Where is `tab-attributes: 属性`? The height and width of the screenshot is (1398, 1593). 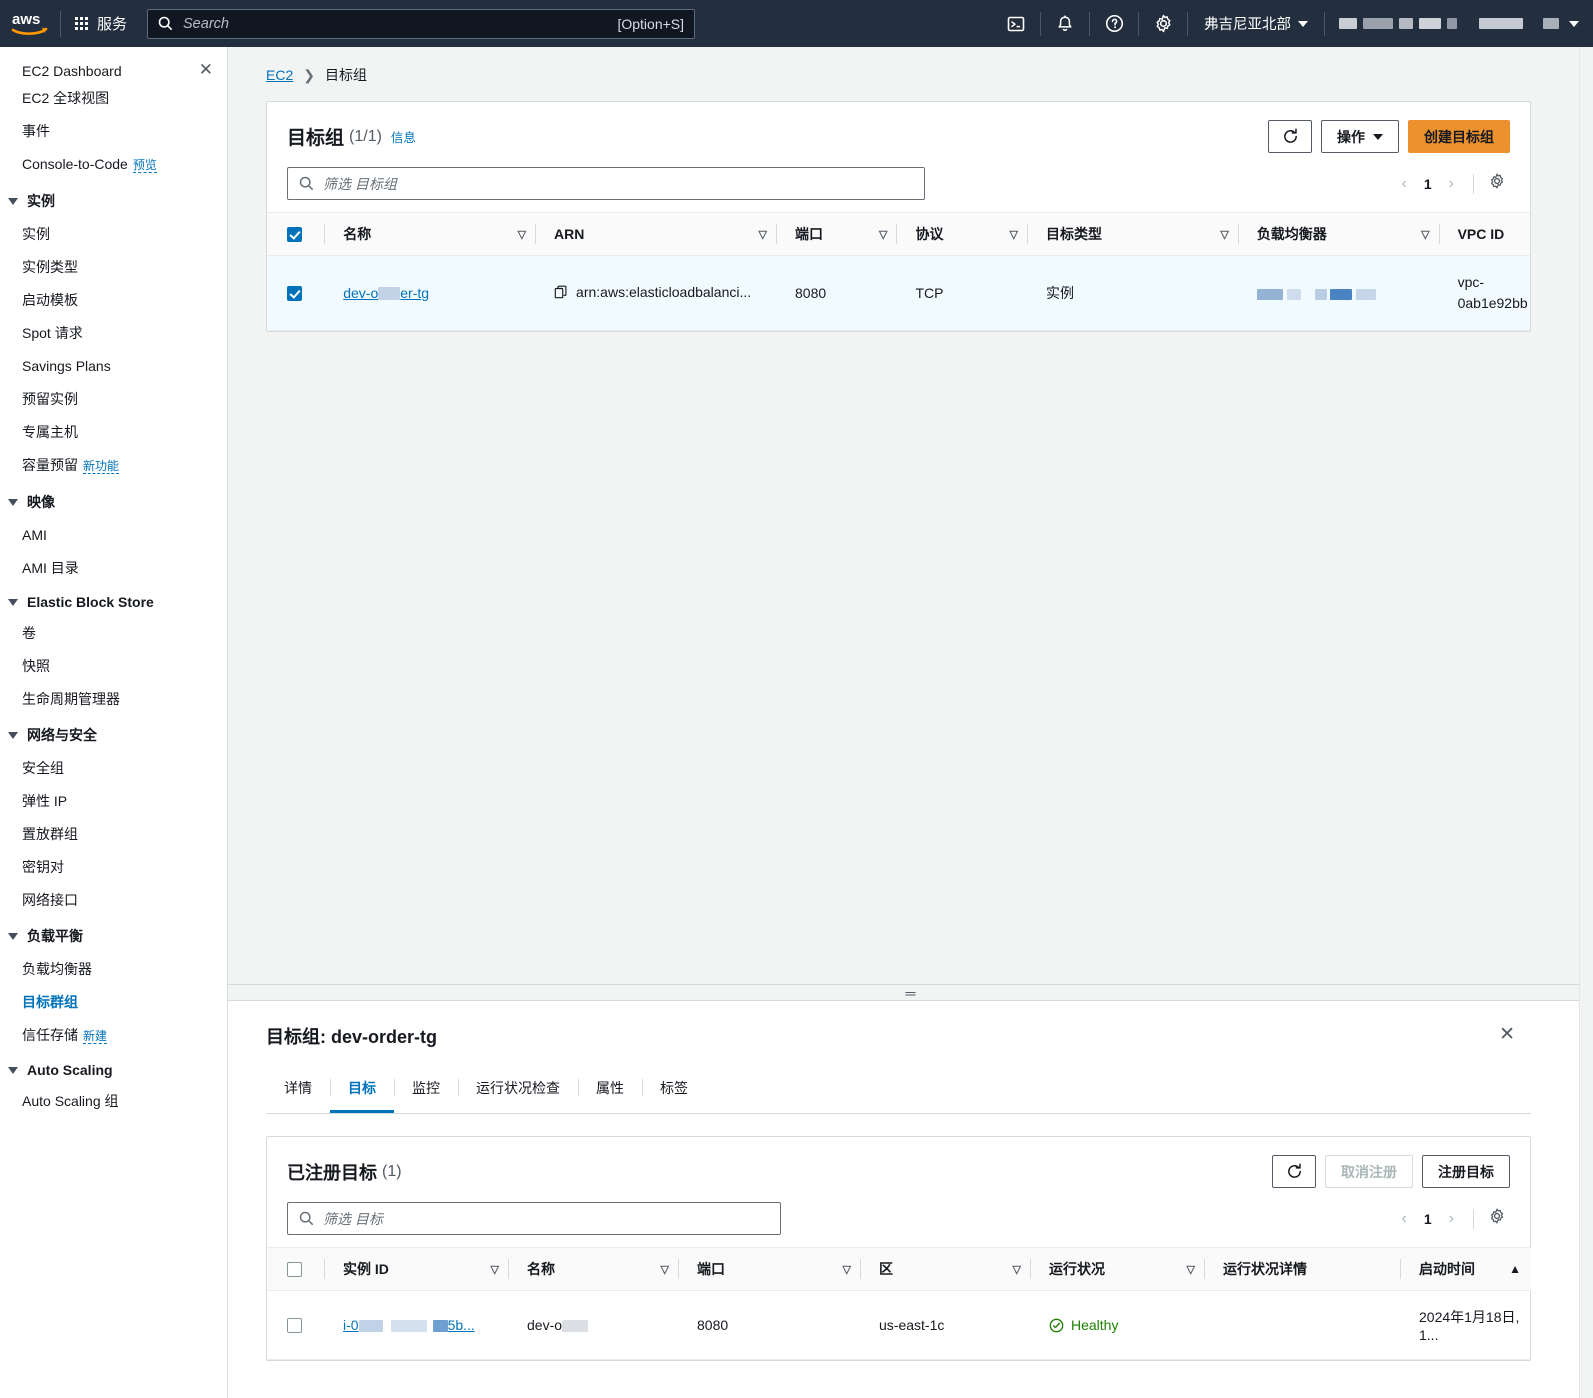 tab-attributes: 属性 is located at coordinates (610, 1091).